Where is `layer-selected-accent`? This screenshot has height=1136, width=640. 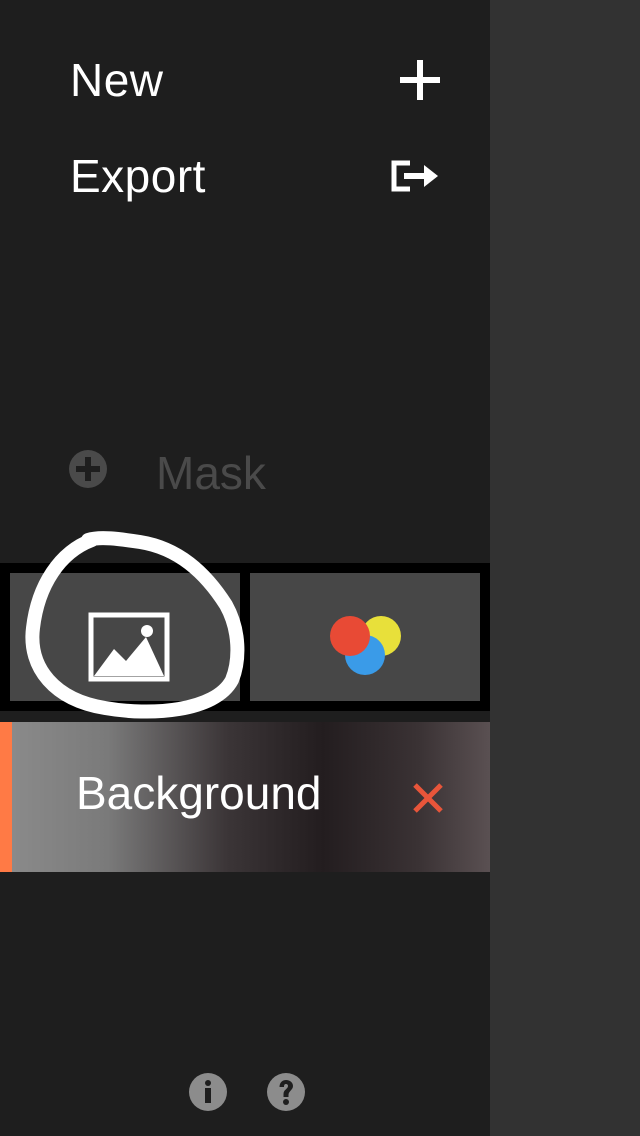 layer-selected-accent is located at coordinates (6, 797).